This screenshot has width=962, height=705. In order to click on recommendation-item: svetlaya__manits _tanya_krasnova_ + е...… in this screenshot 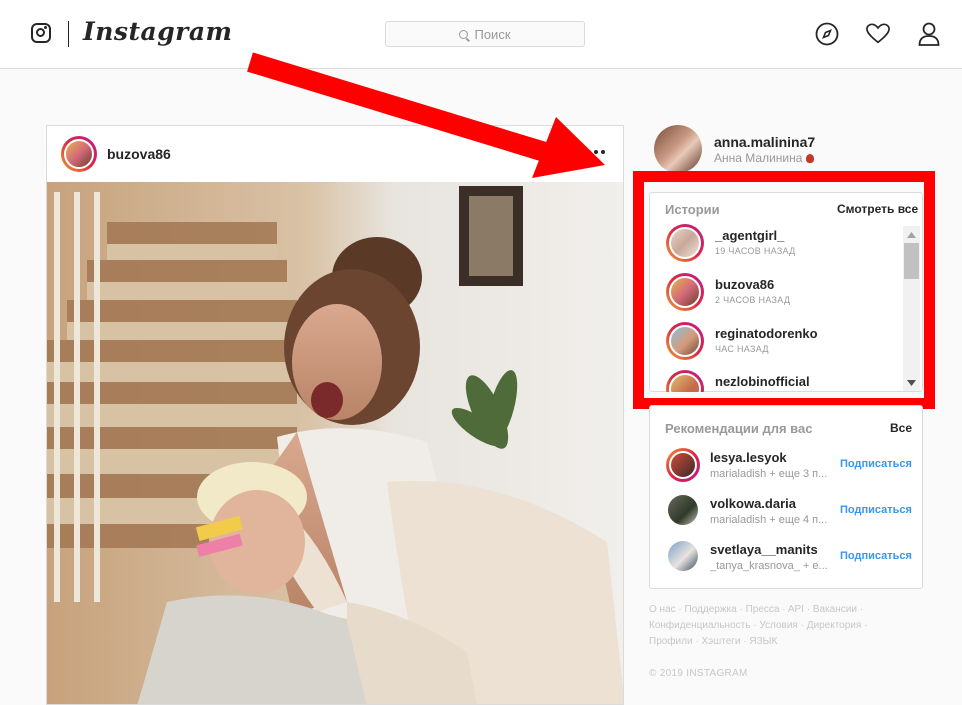, I will do `click(791, 558)`.